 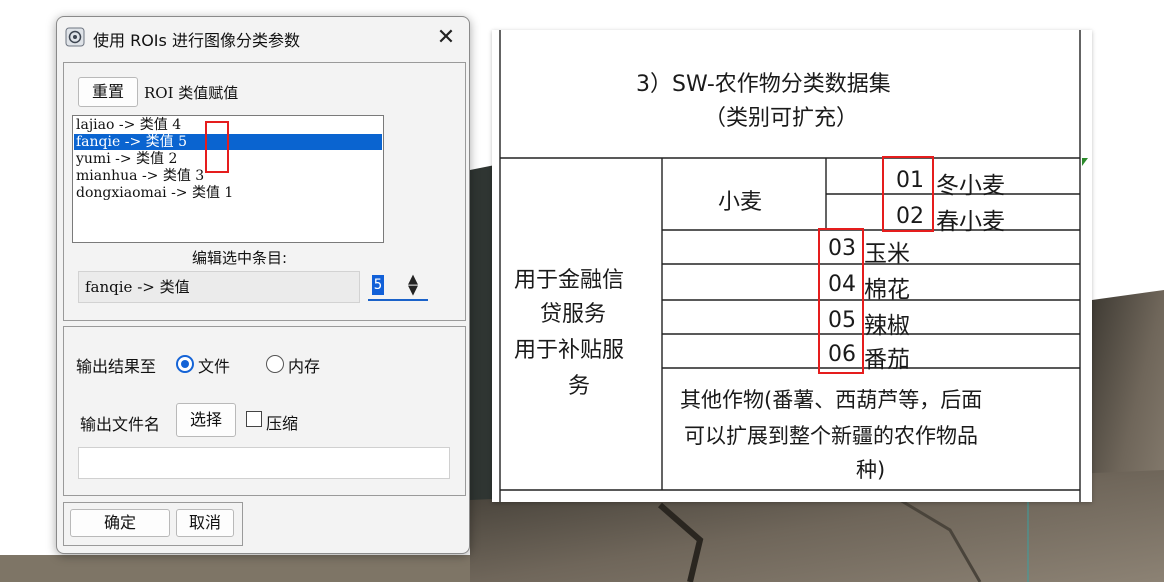 What do you see at coordinates (781, 118) in the screenshot?
I see `table-subheading: （类别可扩充）` at bounding box center [781, 118].